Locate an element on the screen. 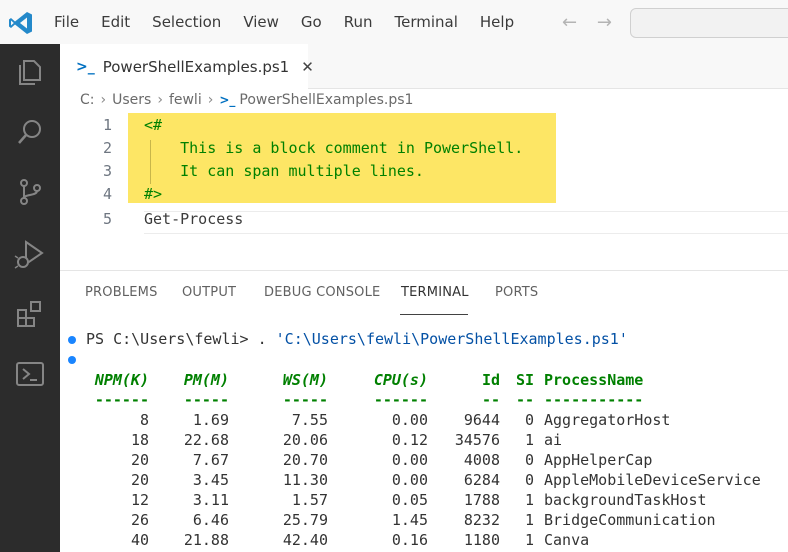 The height and width of the screenshot is (552, 788). breadcrumb-fewli: fewli is located at coordinates (185, 100).